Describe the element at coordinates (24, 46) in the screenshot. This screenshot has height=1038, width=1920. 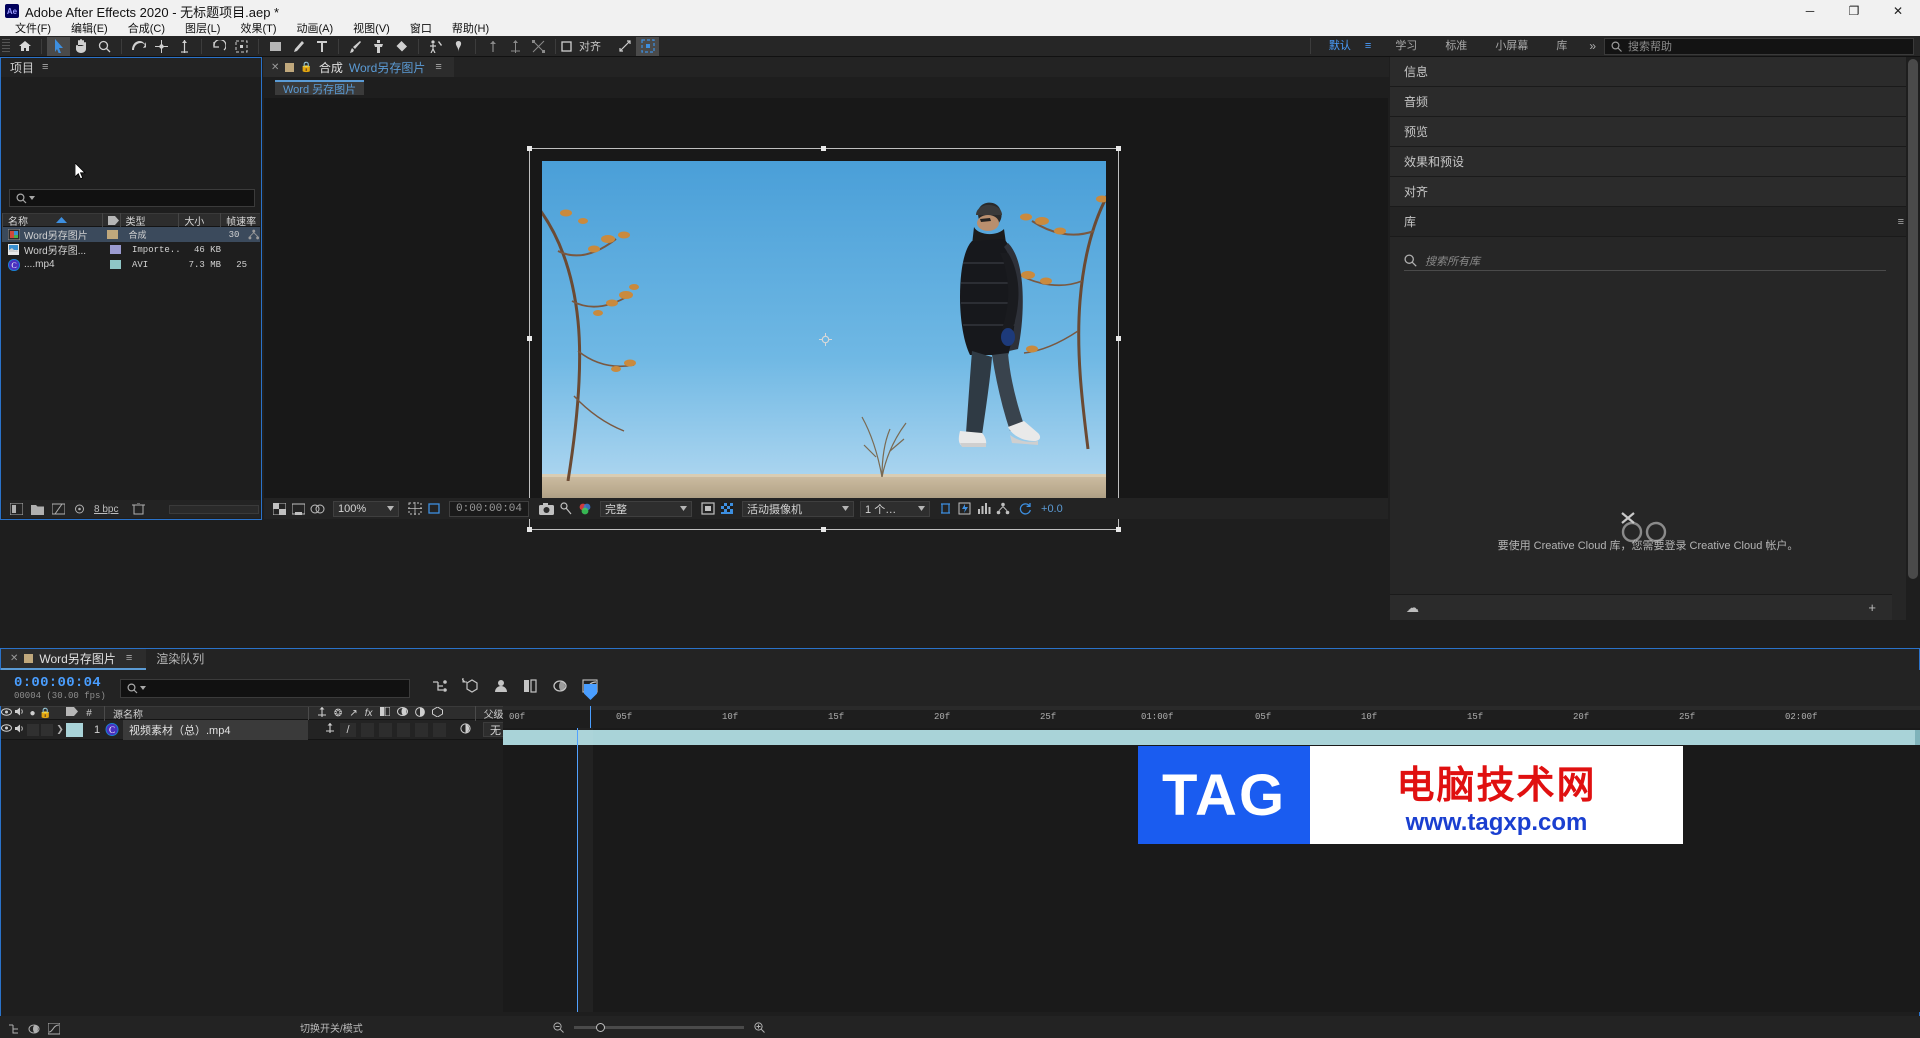
I see `home-icon` at that location.